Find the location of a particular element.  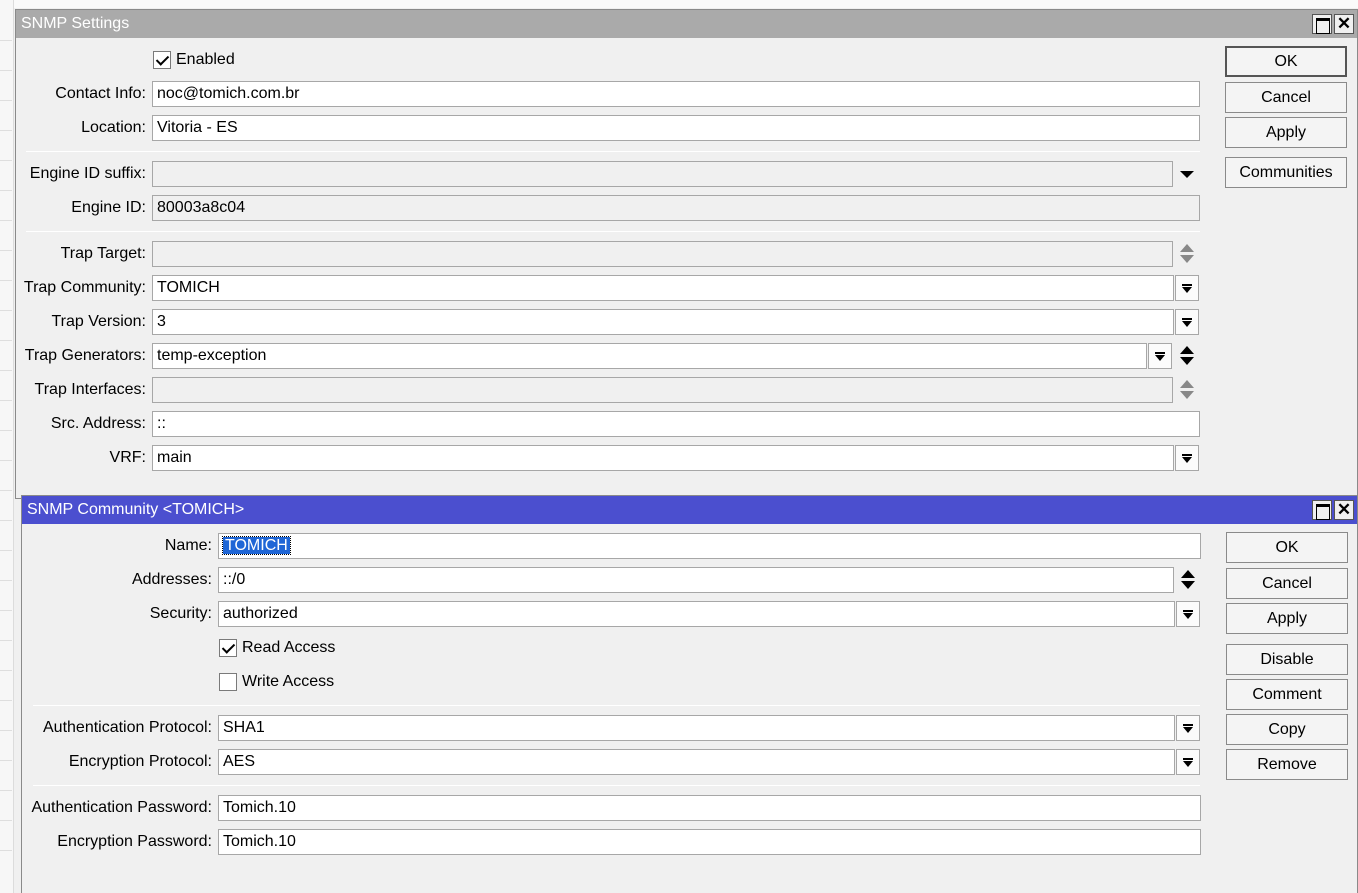

enc-password-label: Encryption Password: is located at coordinates (134, 841).